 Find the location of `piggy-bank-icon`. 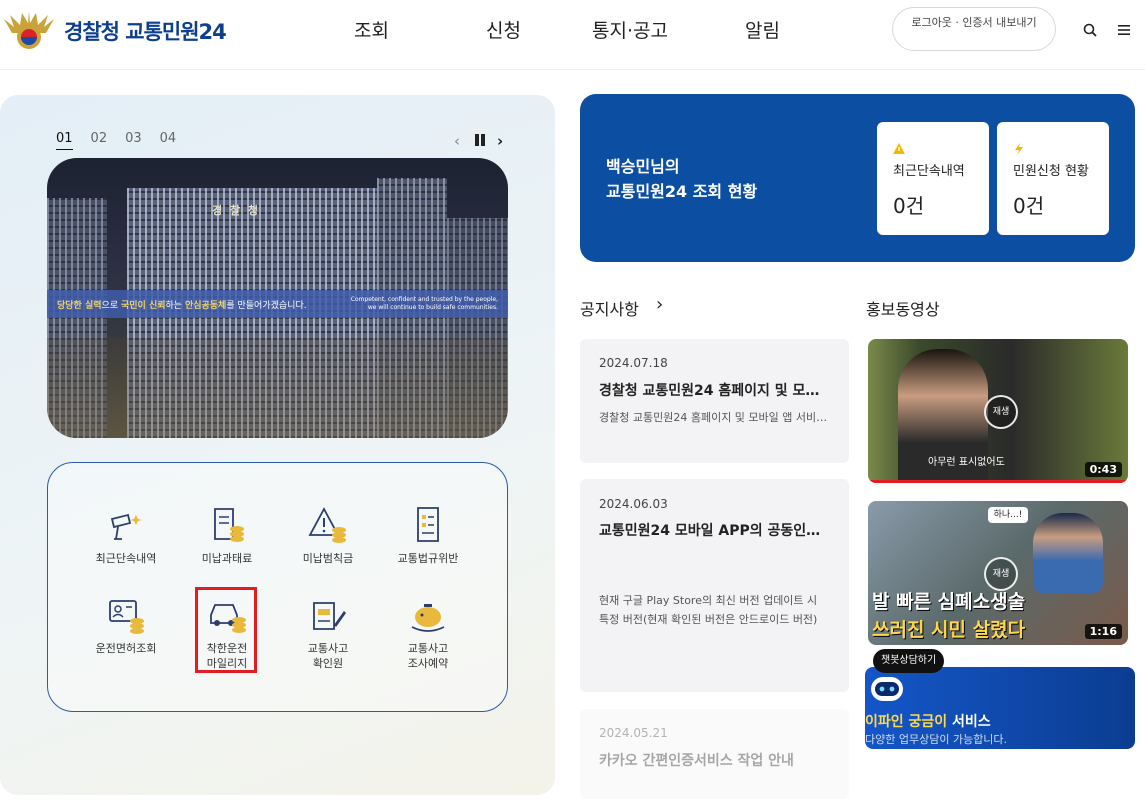

piggy-bank-icon is located at coordinates (428, 615).